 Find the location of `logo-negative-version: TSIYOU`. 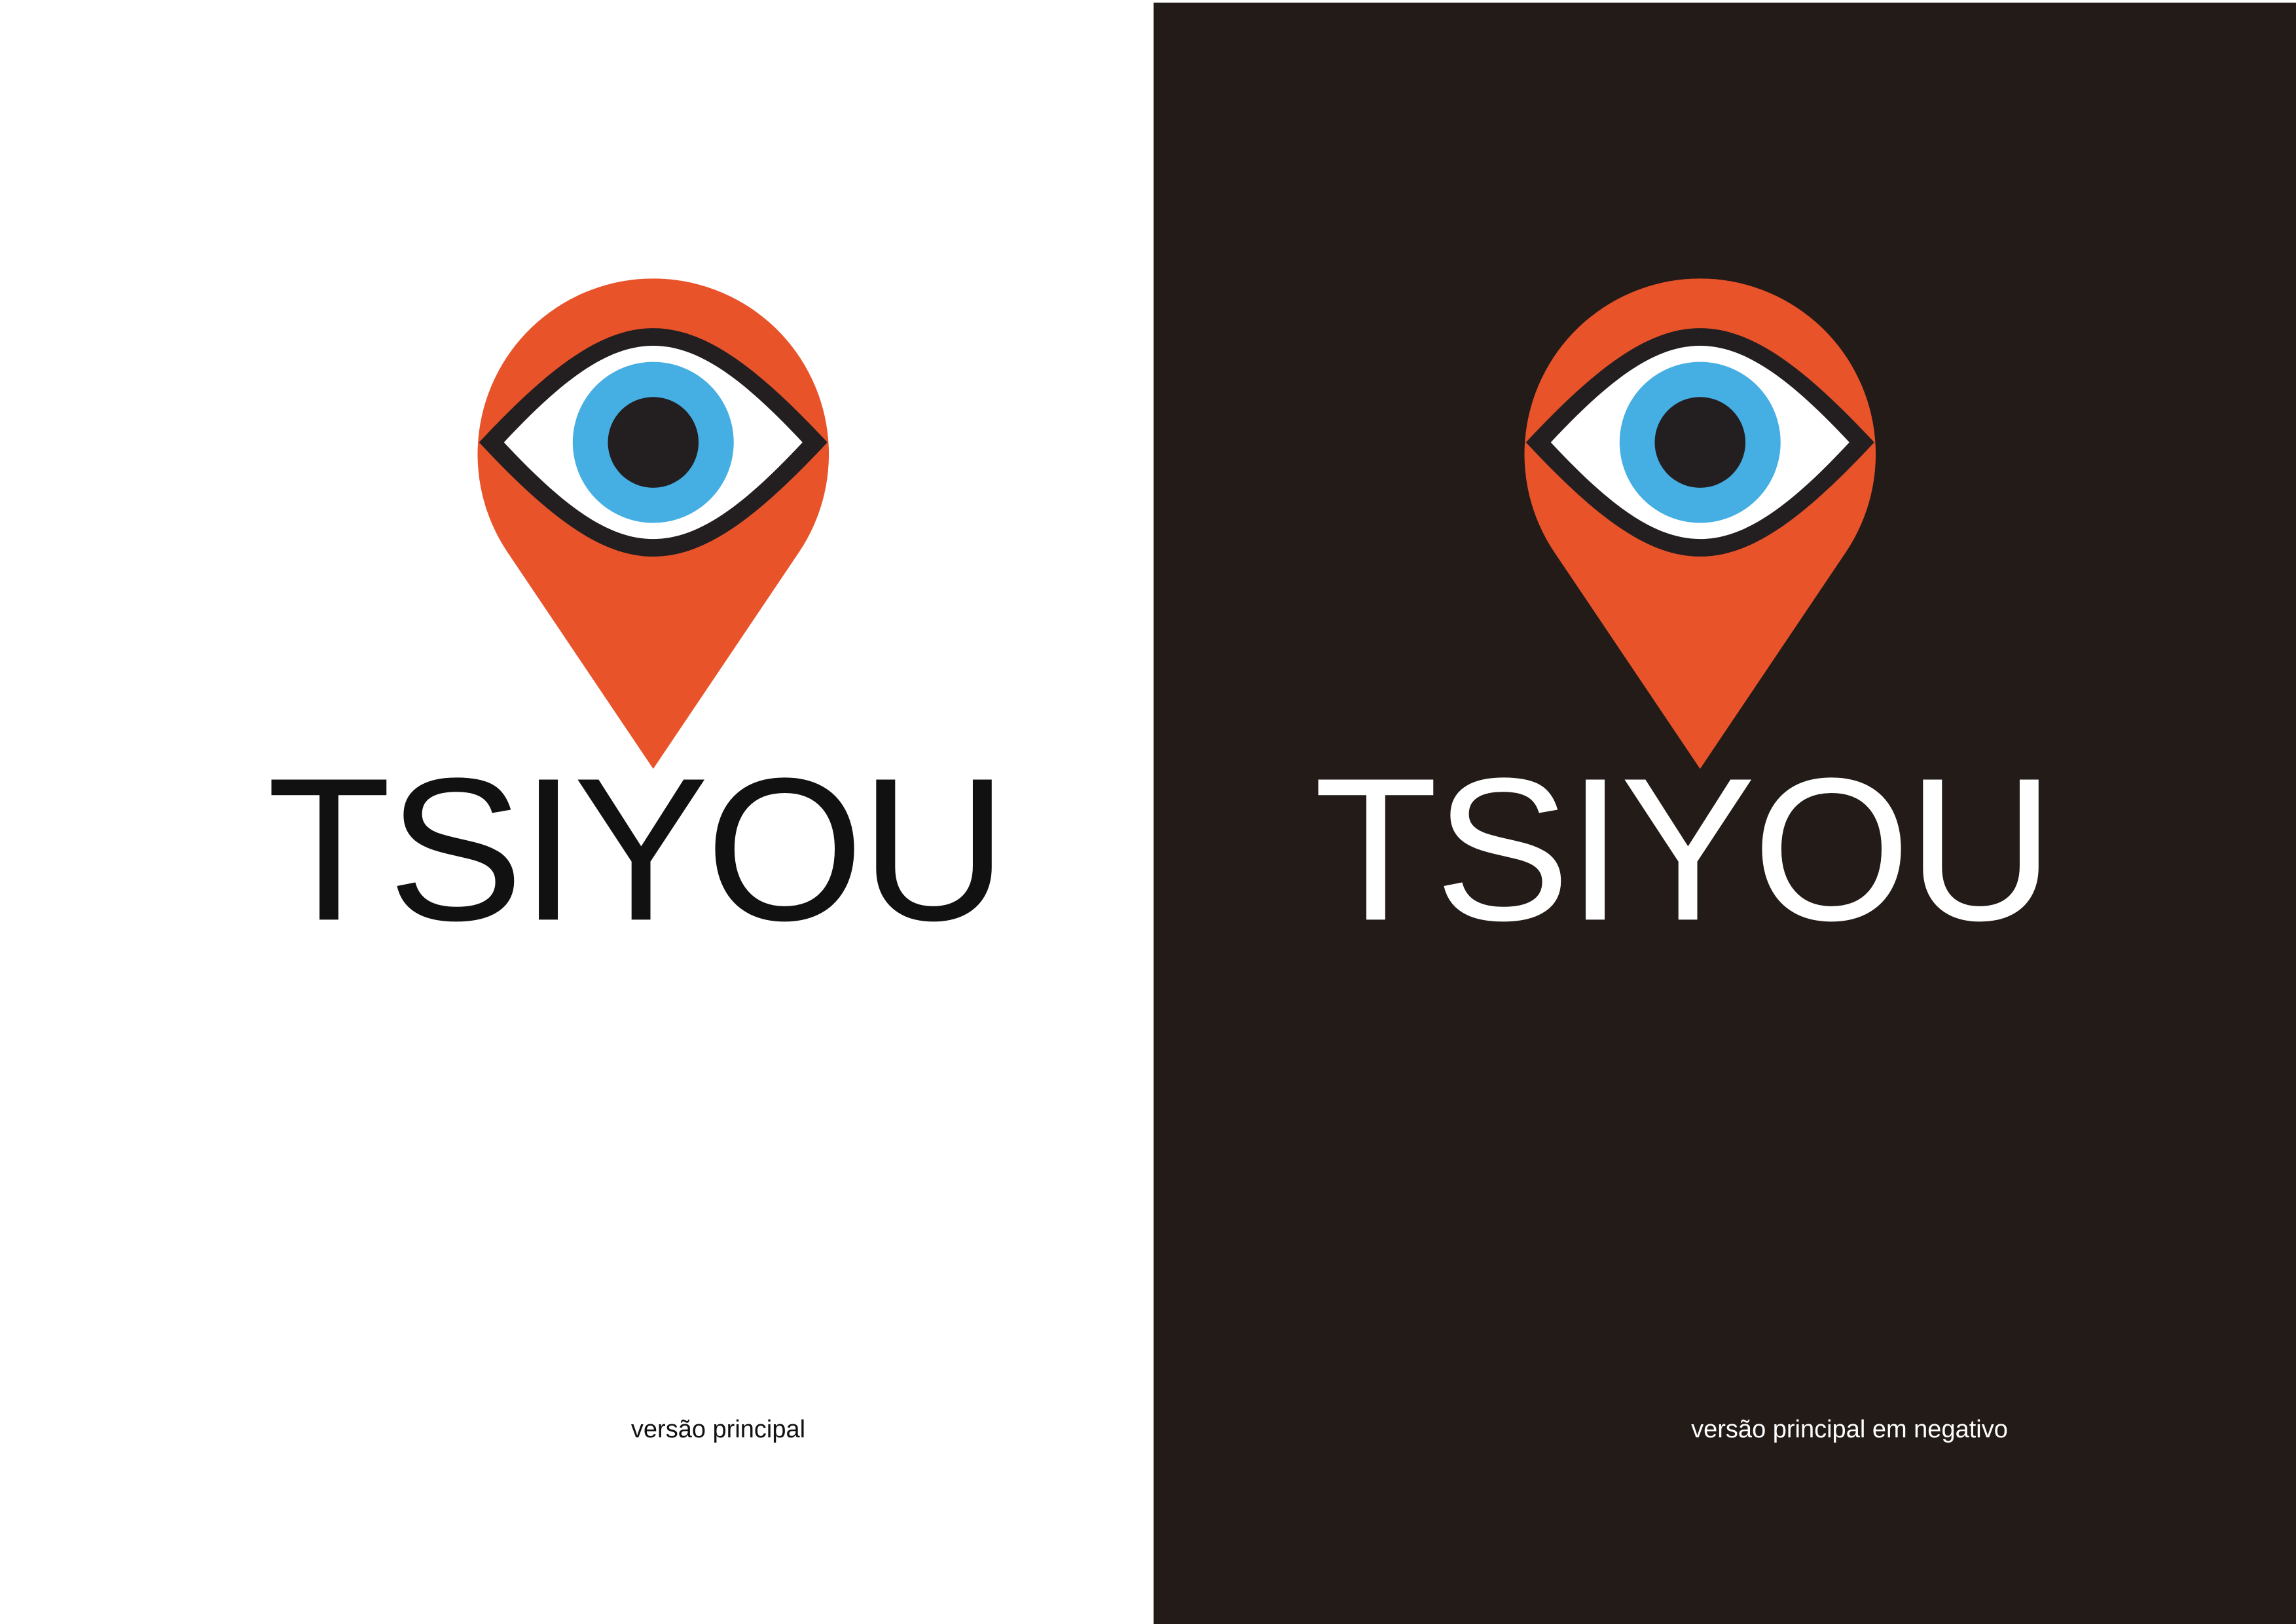

logo-negative-version: TSIYOU is located at coordinates (1684, 620).